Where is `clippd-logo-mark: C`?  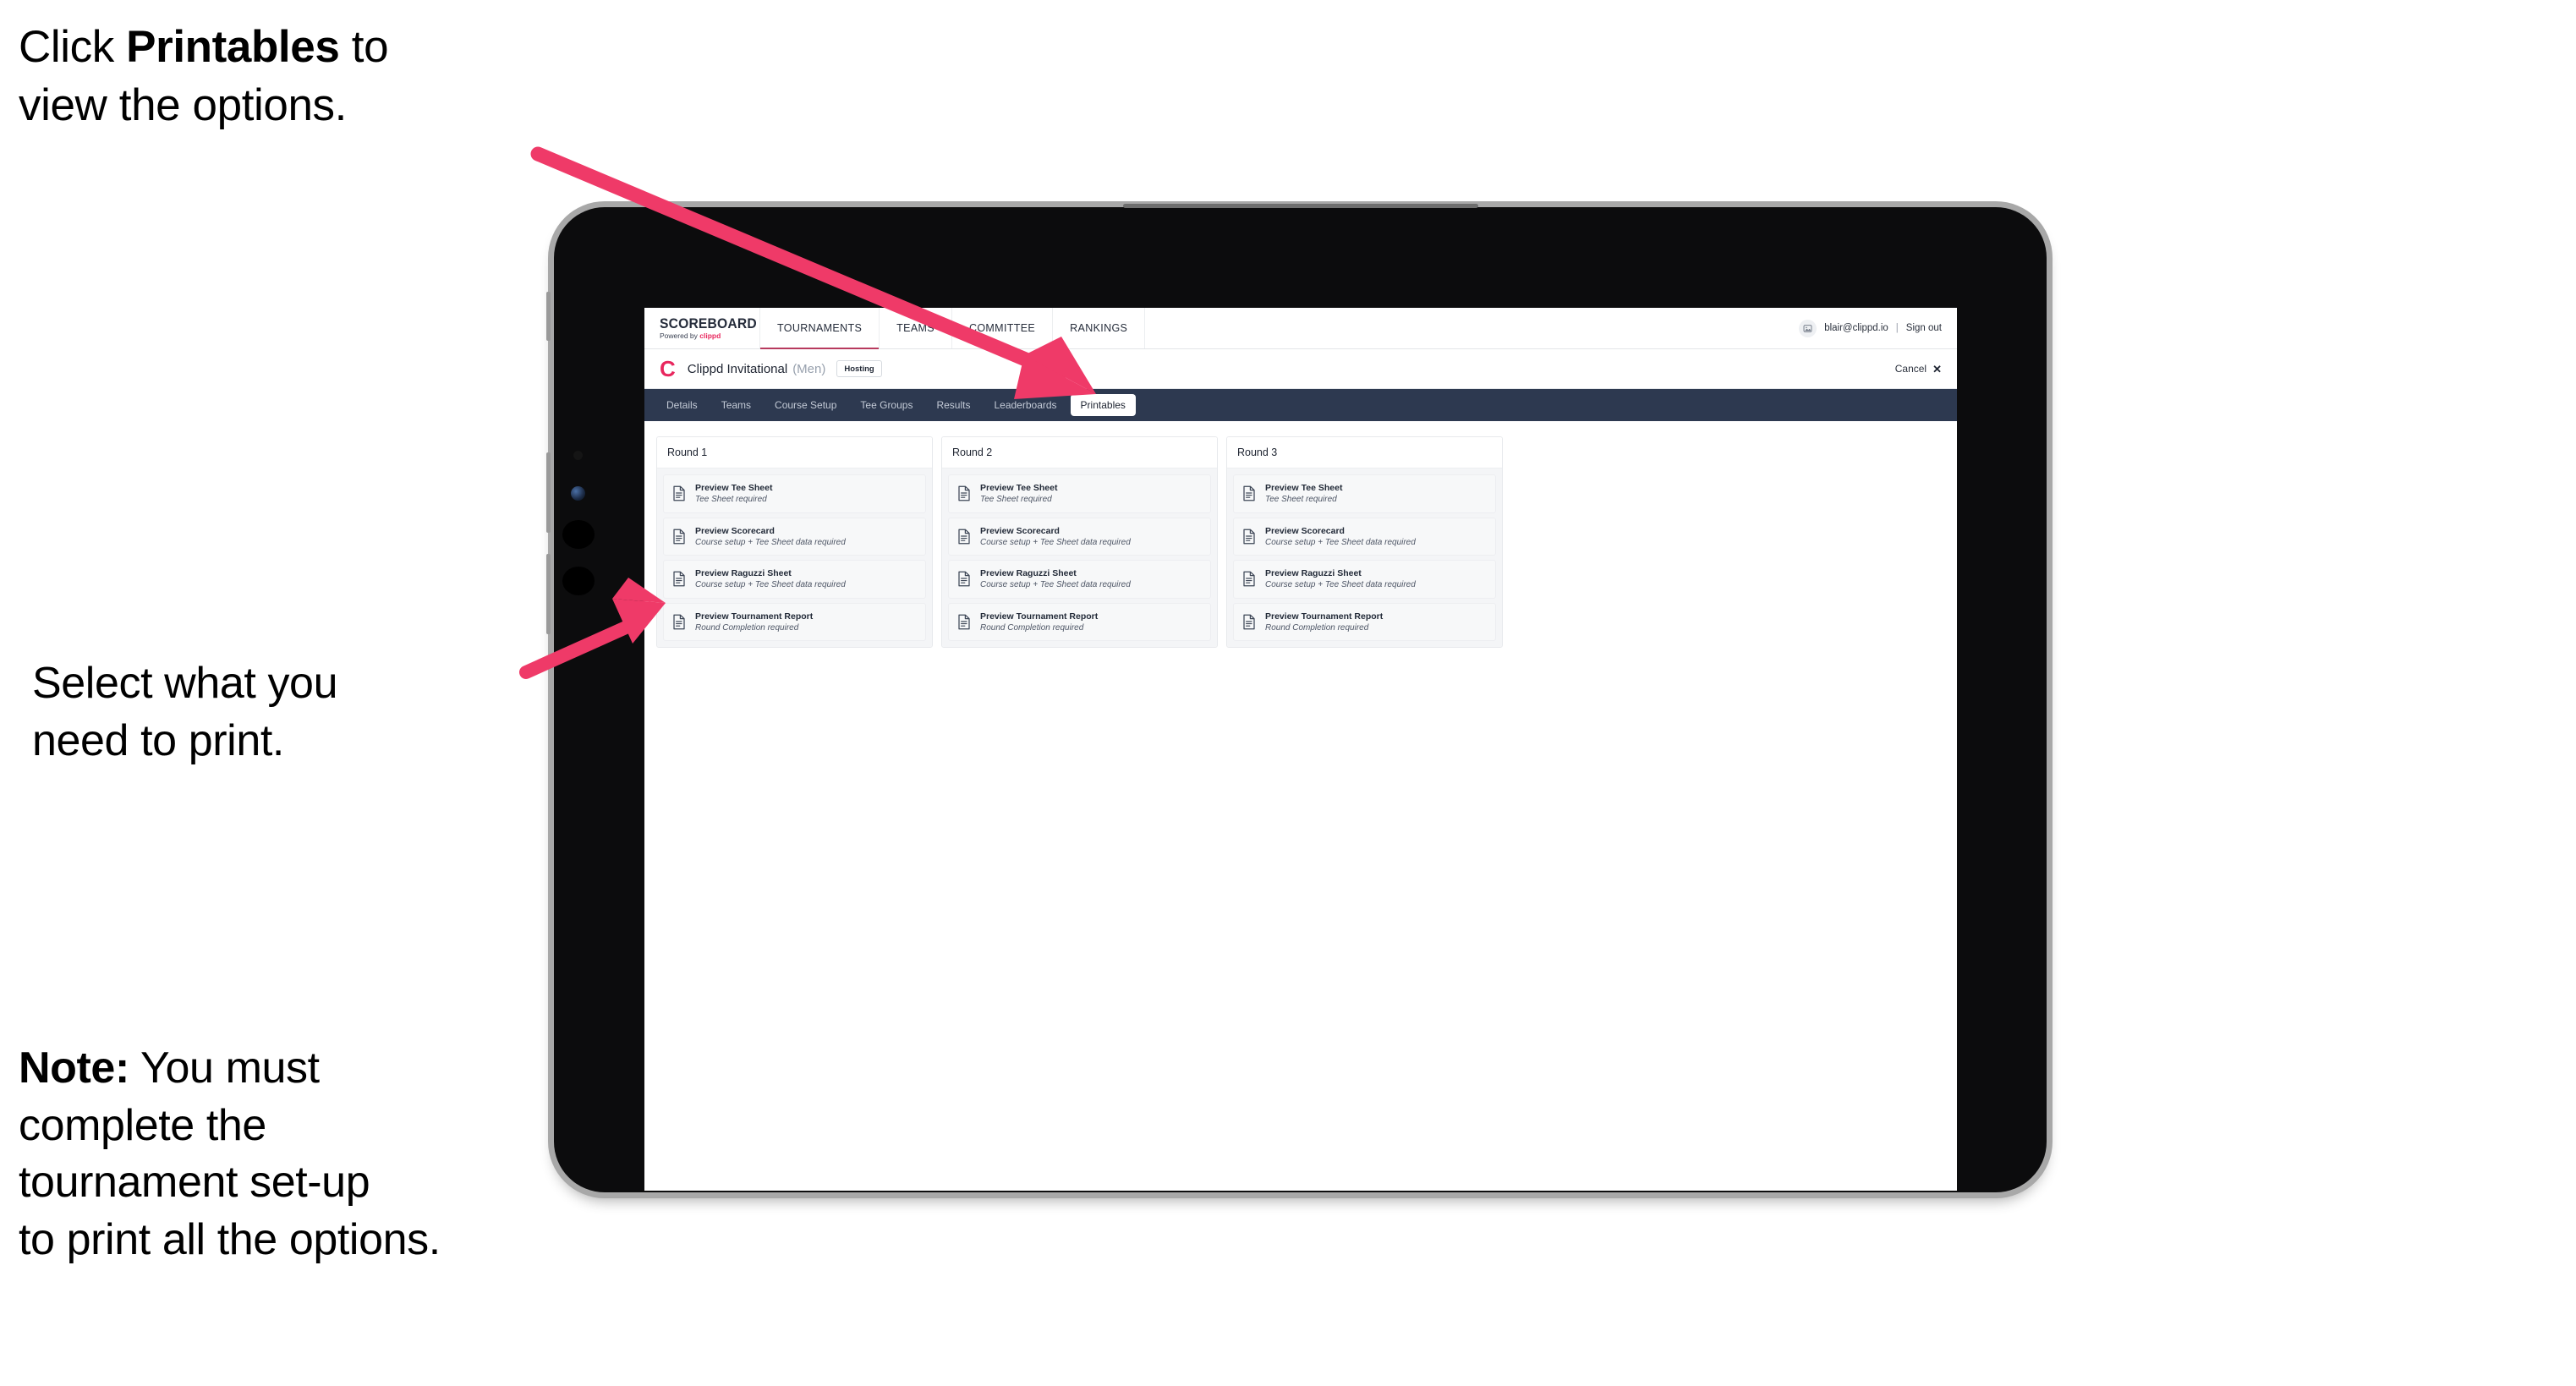
clippd-logo-mark: C is located at coordinates (668, 368).